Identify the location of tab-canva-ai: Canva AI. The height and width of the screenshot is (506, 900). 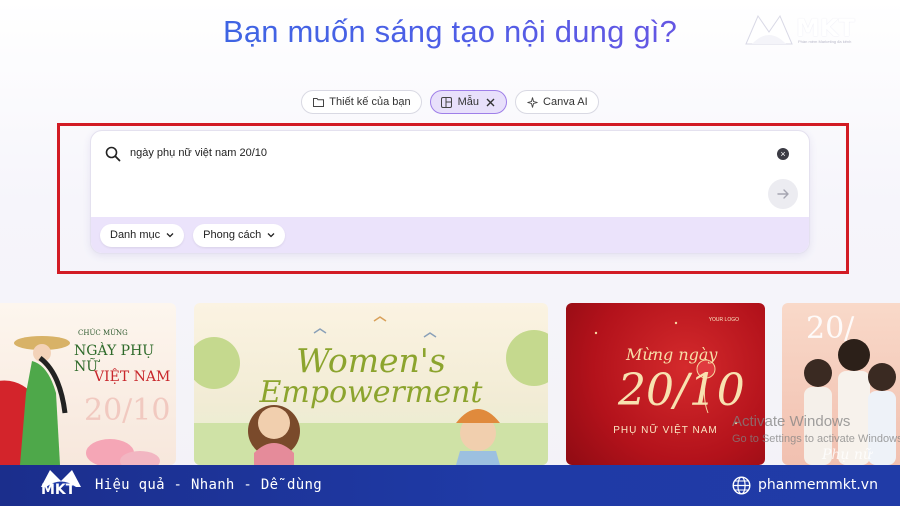
(557, 102).